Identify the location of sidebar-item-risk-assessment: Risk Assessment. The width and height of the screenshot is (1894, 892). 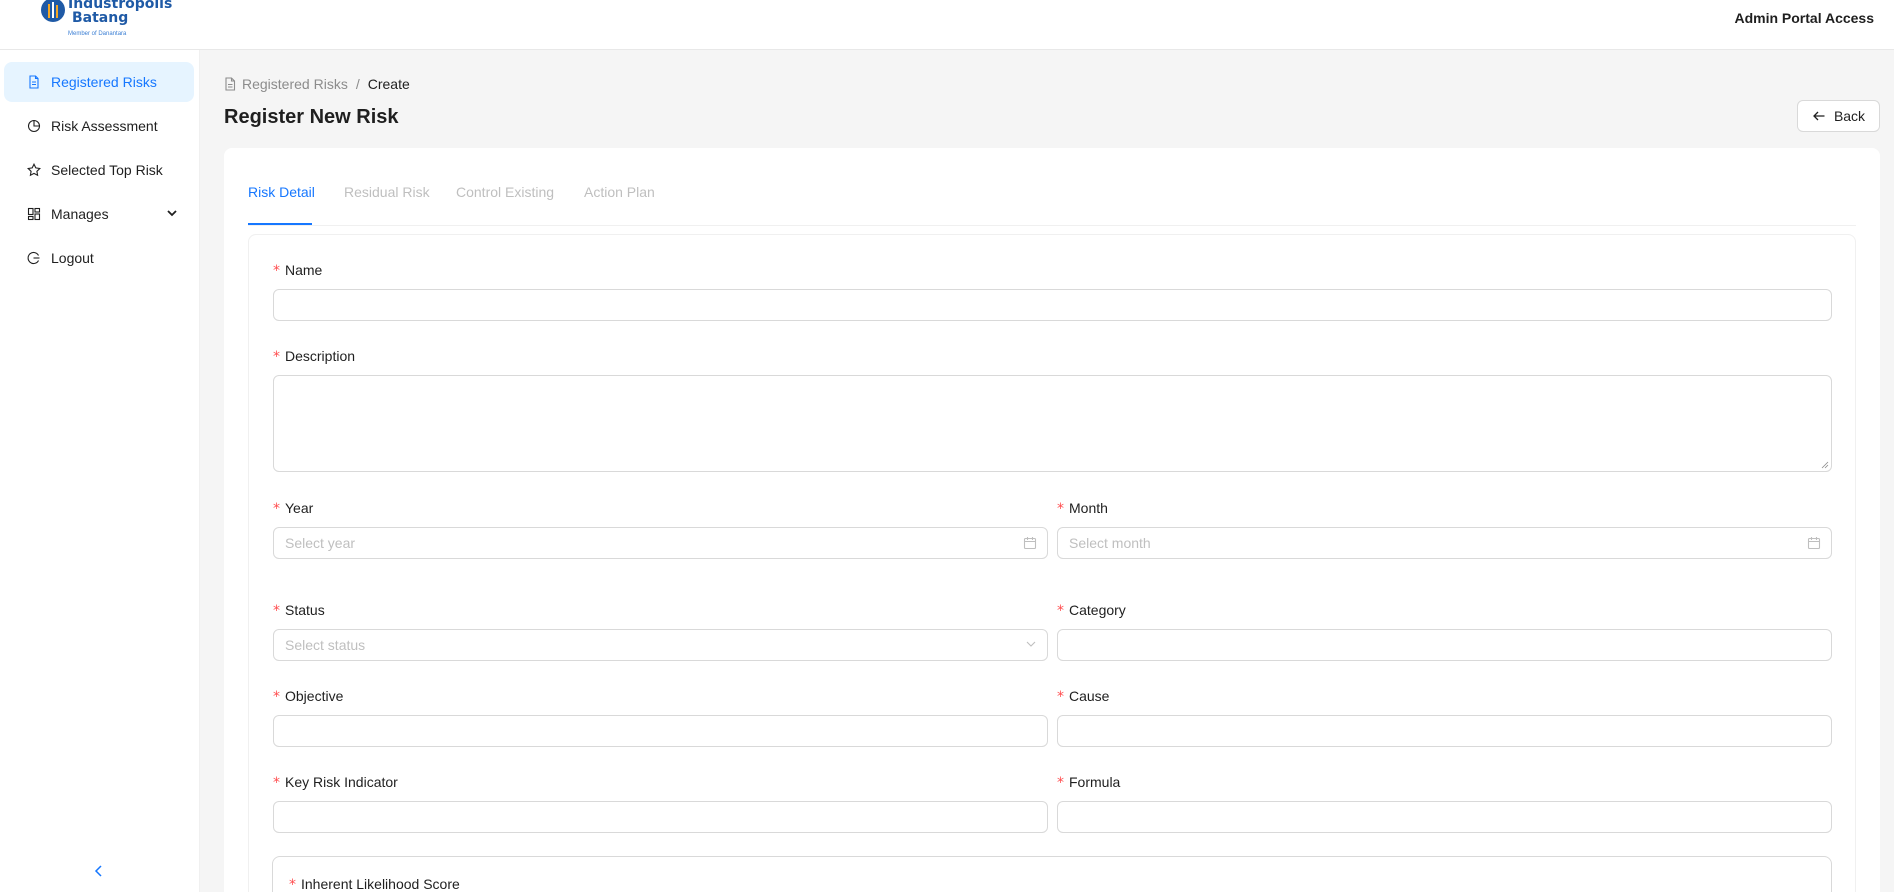
(99, 126).